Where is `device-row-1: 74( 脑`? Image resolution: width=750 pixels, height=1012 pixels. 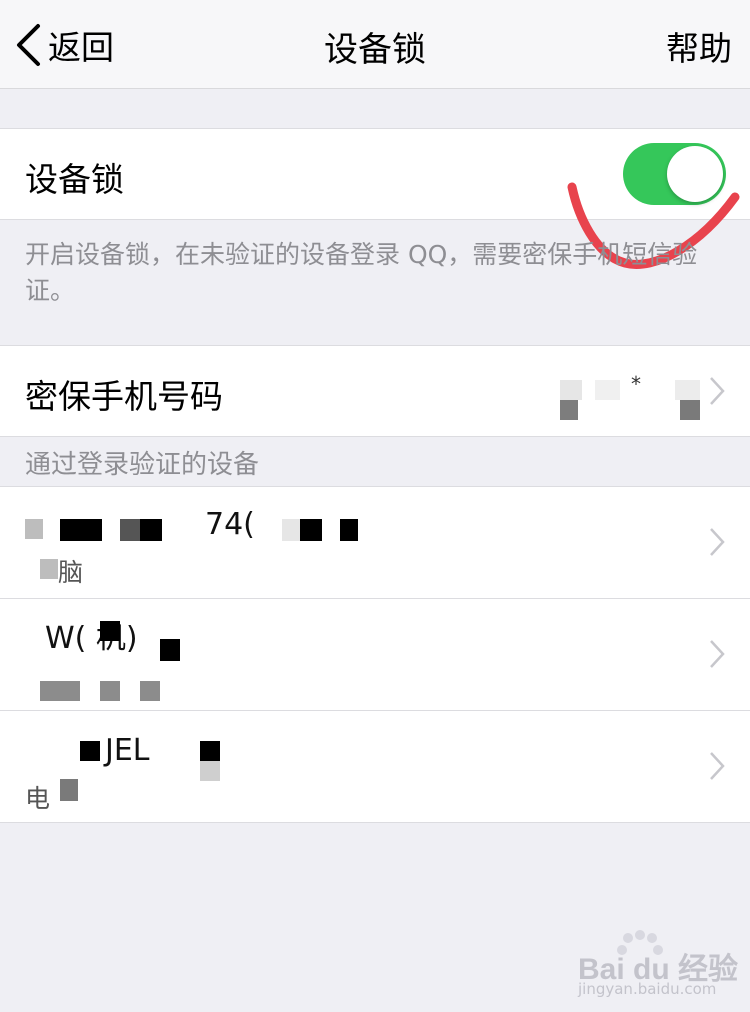 device-row-1: 74( 脑 is located at coordinates (375, 542).